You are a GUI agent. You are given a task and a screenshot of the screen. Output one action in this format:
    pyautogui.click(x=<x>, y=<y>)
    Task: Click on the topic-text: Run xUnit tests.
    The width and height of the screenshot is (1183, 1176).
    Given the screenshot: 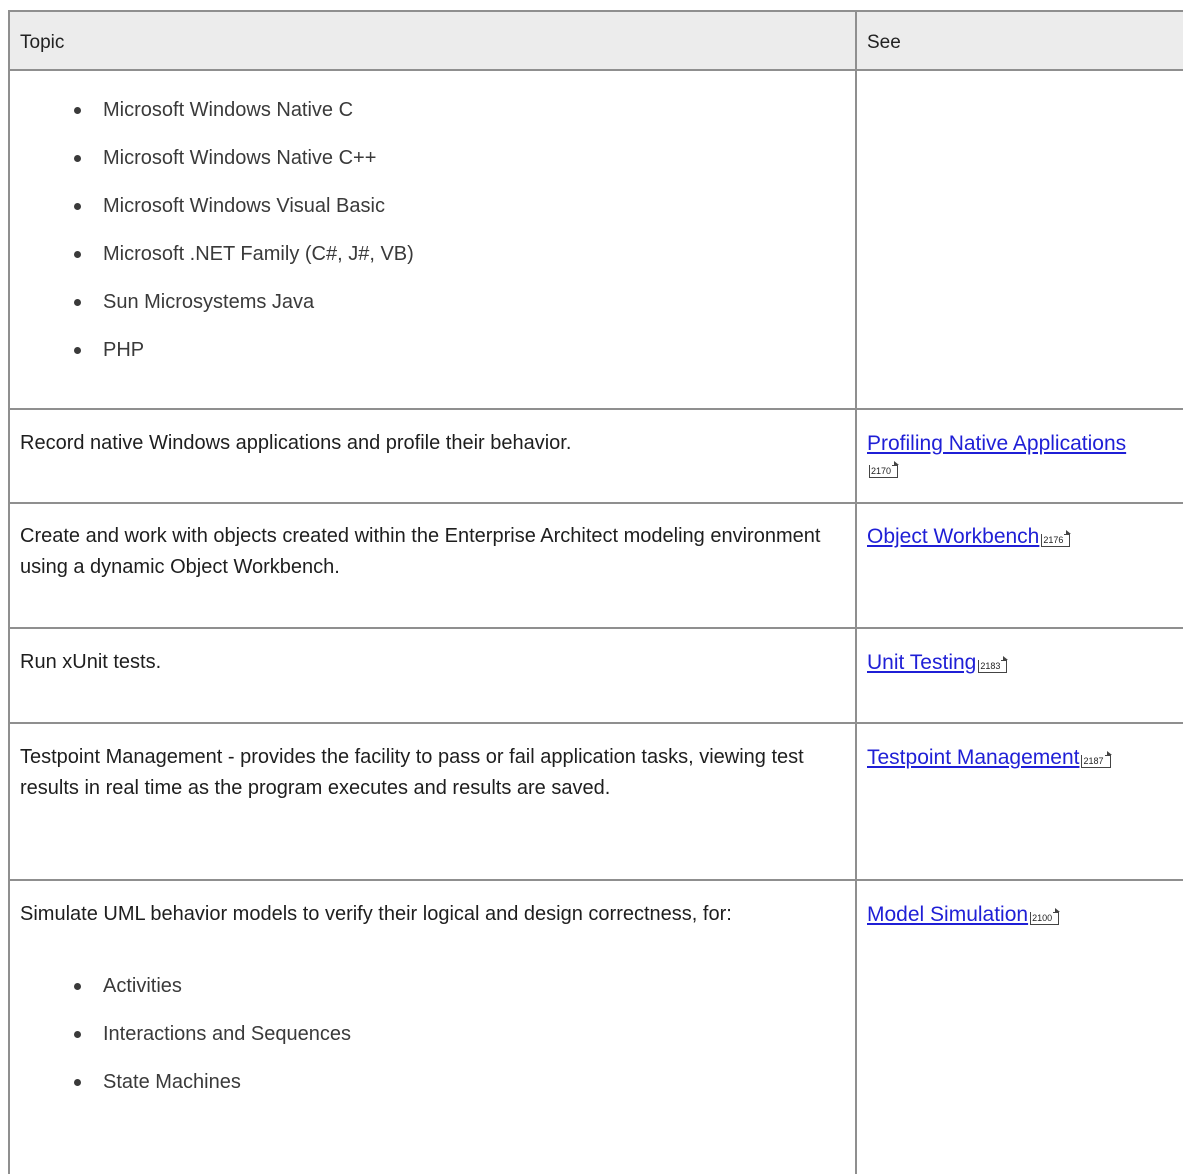 What is the action you would take?
    pyautogui.click(x=91, y=662)
    